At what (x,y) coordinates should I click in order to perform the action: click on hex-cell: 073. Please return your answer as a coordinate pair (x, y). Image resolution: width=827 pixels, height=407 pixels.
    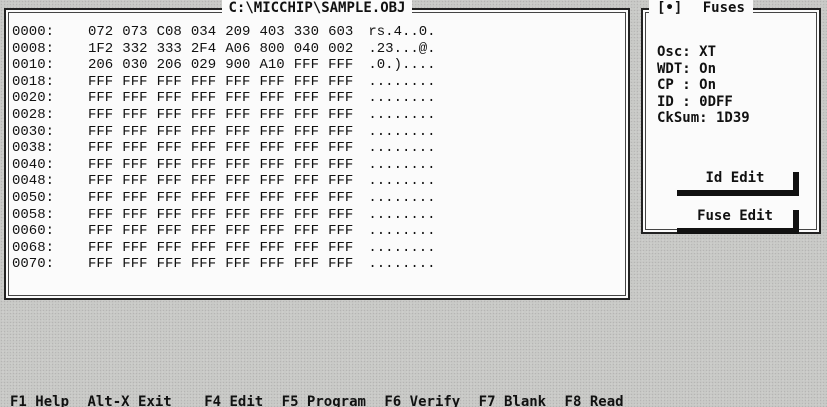
    Looking at the image, I should click on (139, 32).